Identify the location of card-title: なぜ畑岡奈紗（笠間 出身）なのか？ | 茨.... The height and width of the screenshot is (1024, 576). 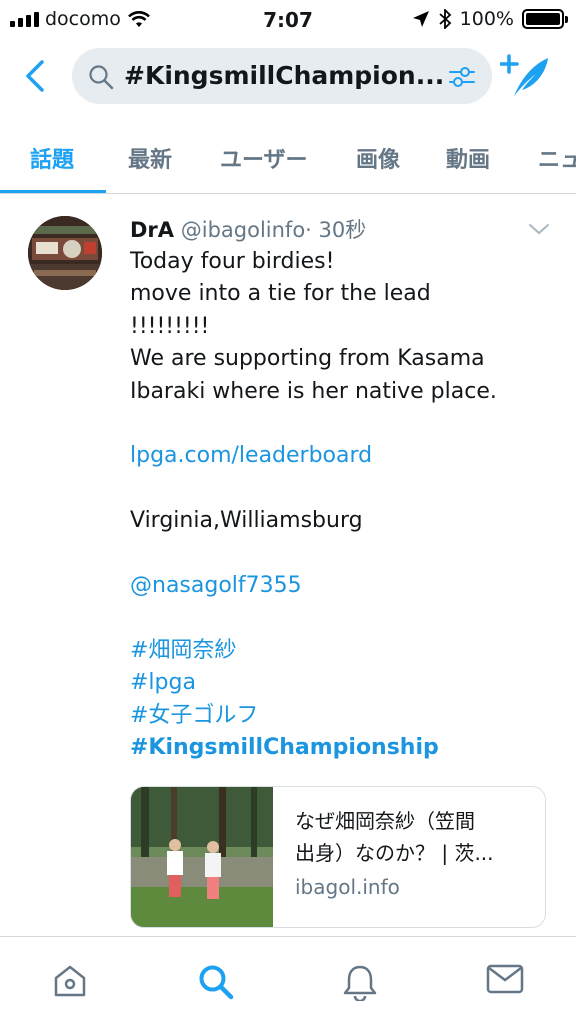
(415, 837).